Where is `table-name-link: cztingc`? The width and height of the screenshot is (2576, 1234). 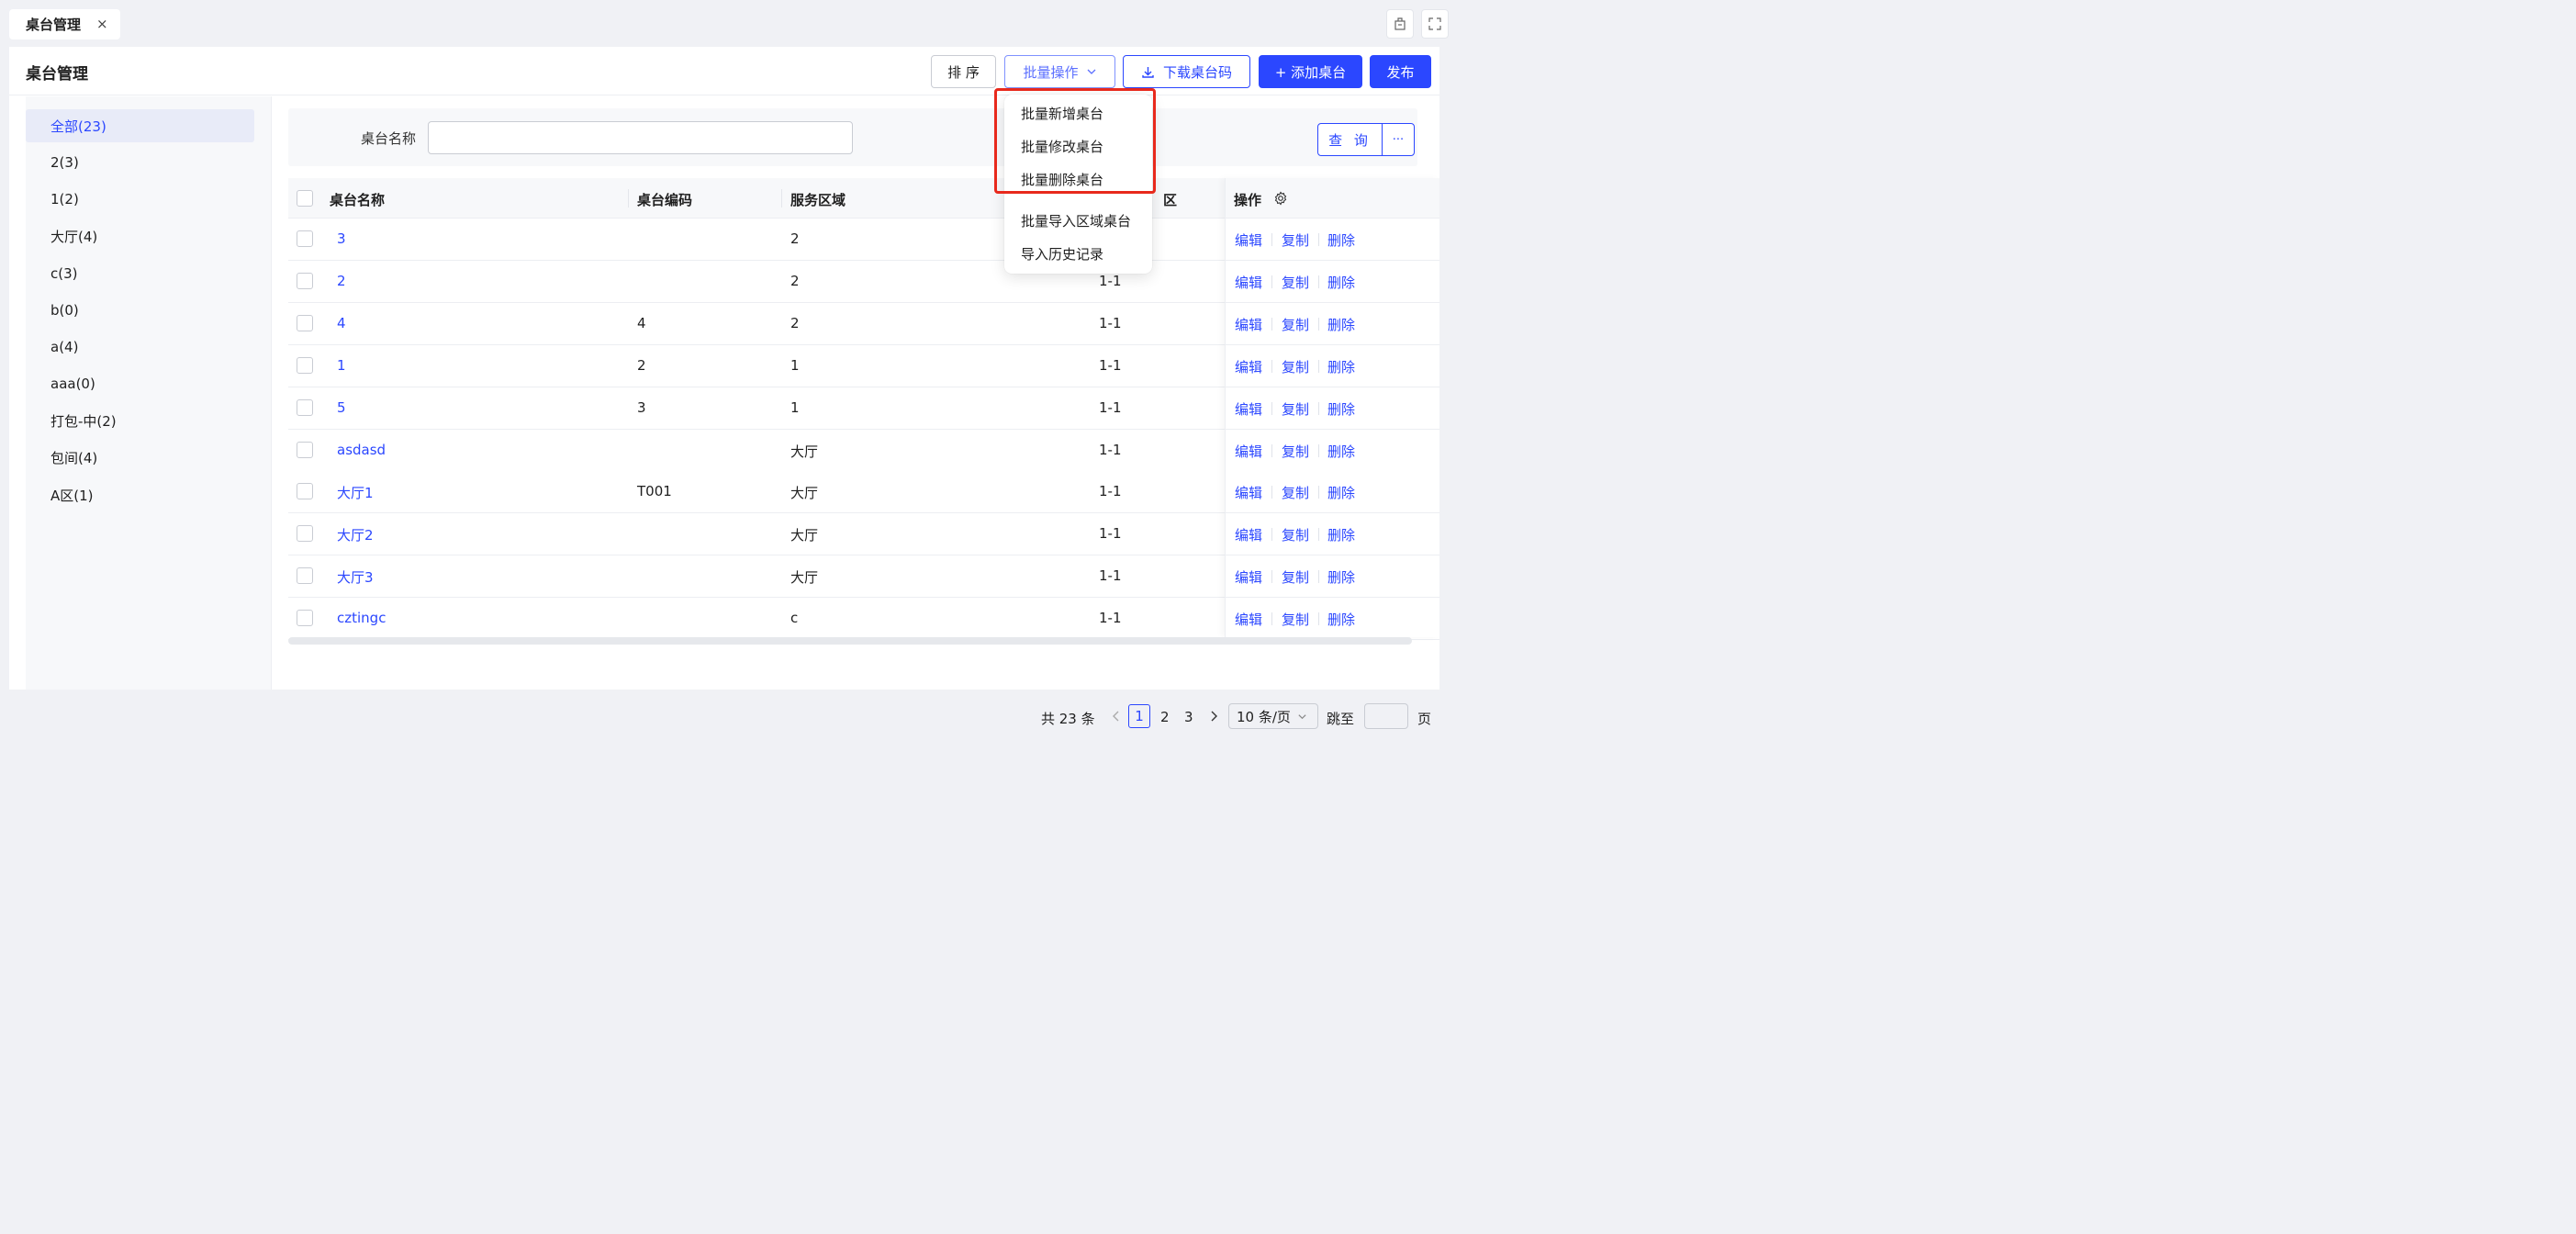 table-name-link: cztingc is located at coordinates (361, 618).